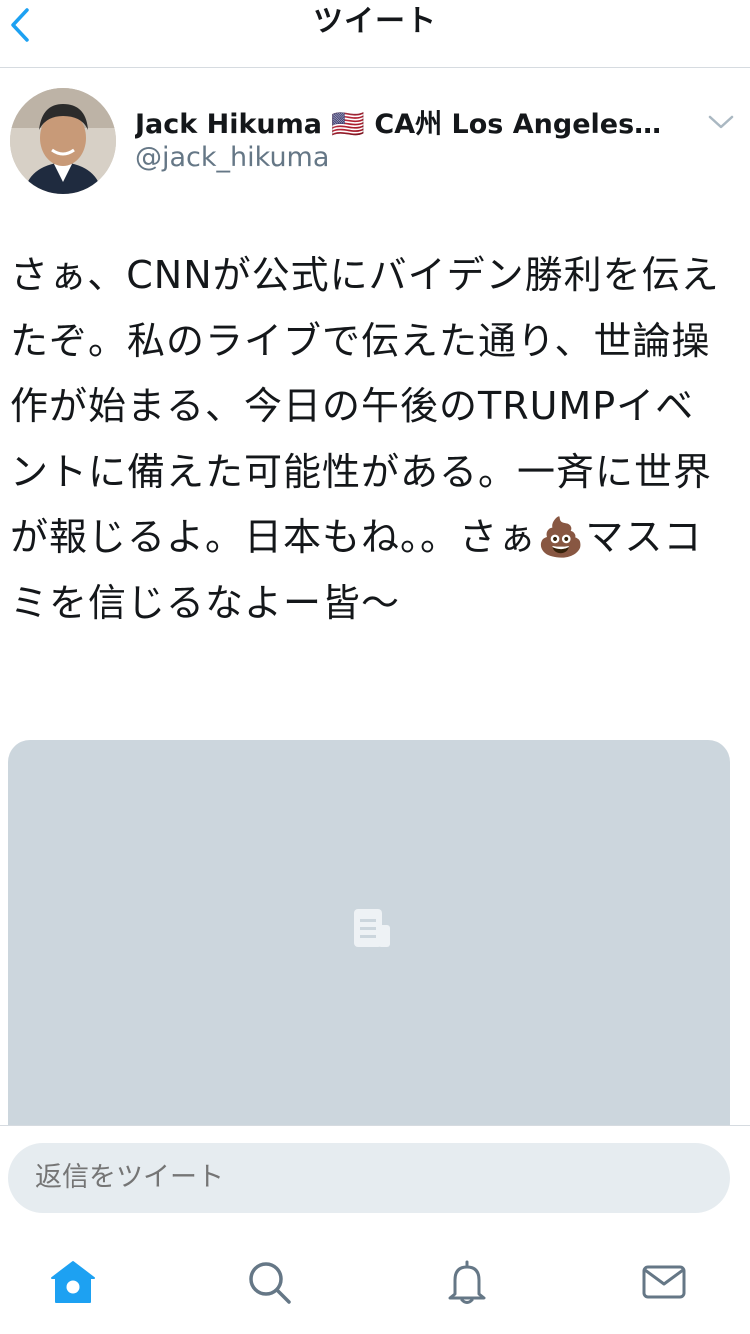 The height and width of the screenshot is (1334, 750). I want to click on home-icon, so click(73, 1282).